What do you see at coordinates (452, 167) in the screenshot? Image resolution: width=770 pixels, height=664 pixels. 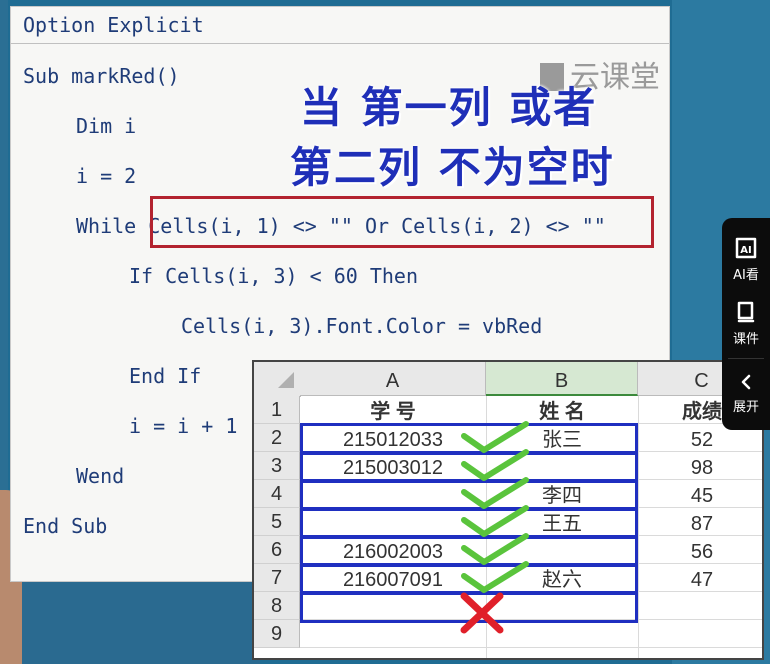 I see `annotation-line-2: 第二列 不为空时` at bounding box center [452, 167].